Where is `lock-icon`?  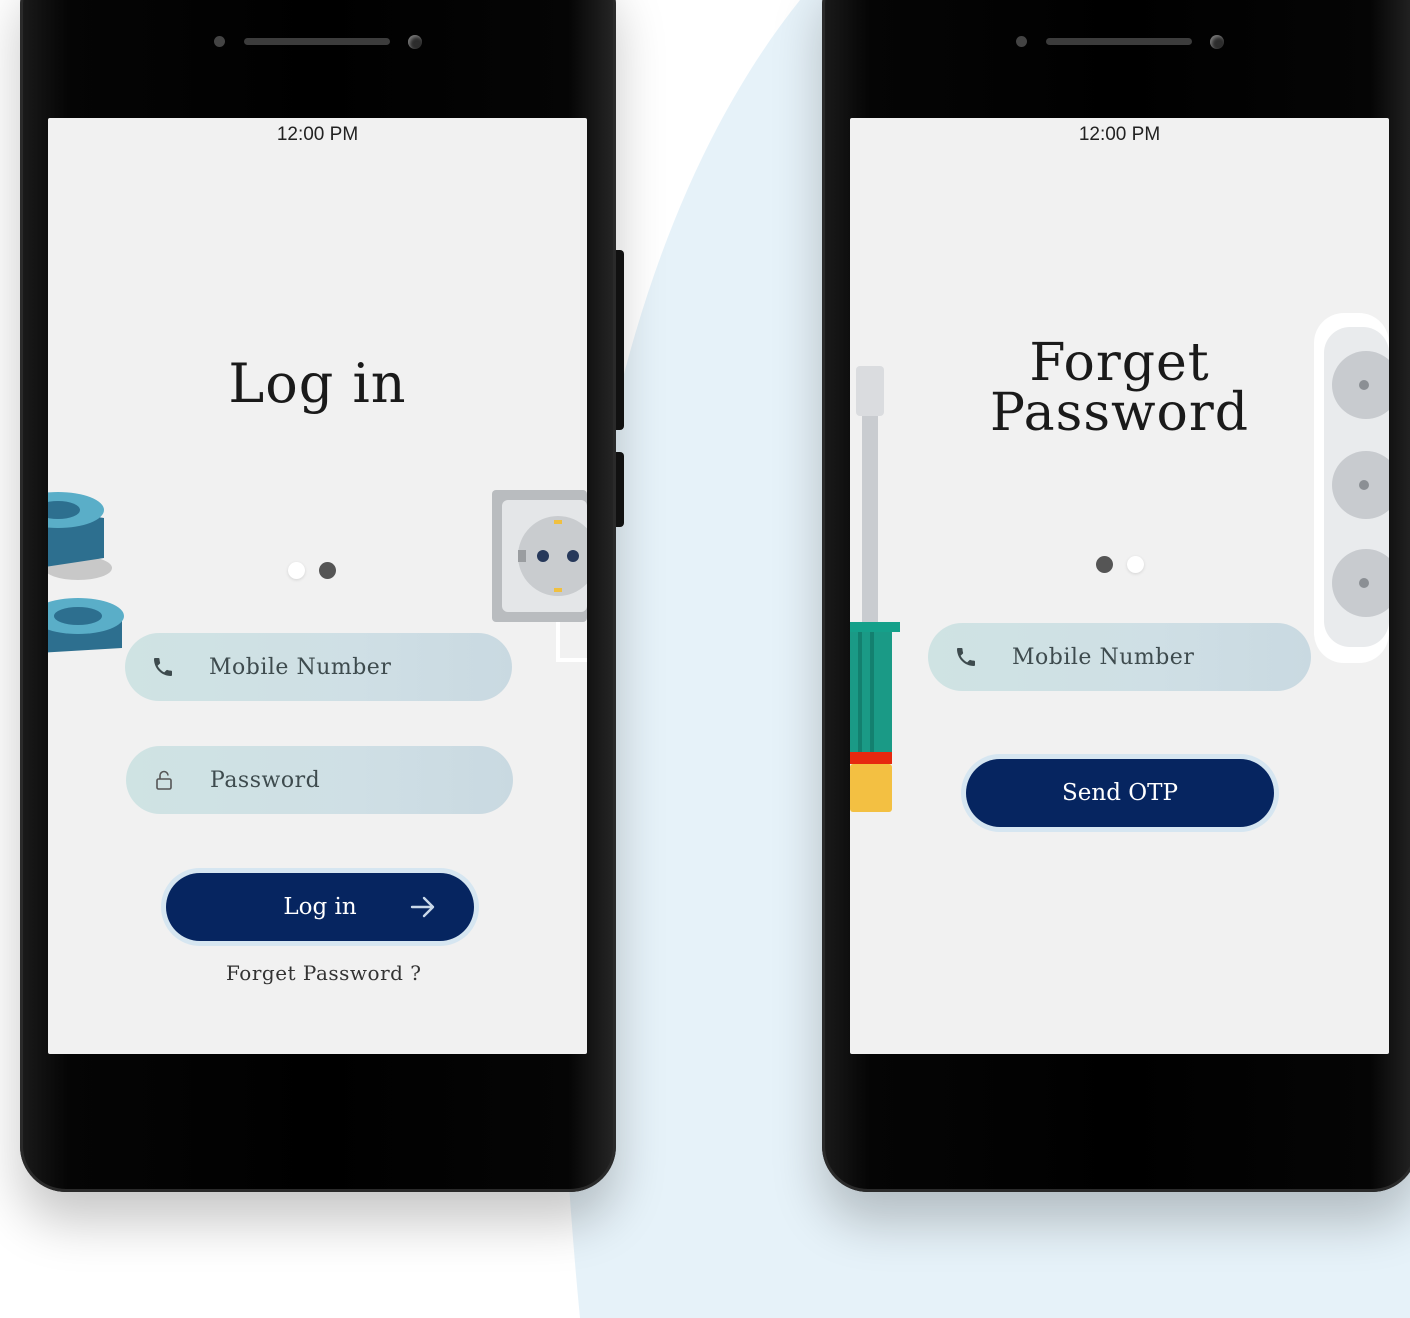
lock-icon is located at coordinates (164, 780).